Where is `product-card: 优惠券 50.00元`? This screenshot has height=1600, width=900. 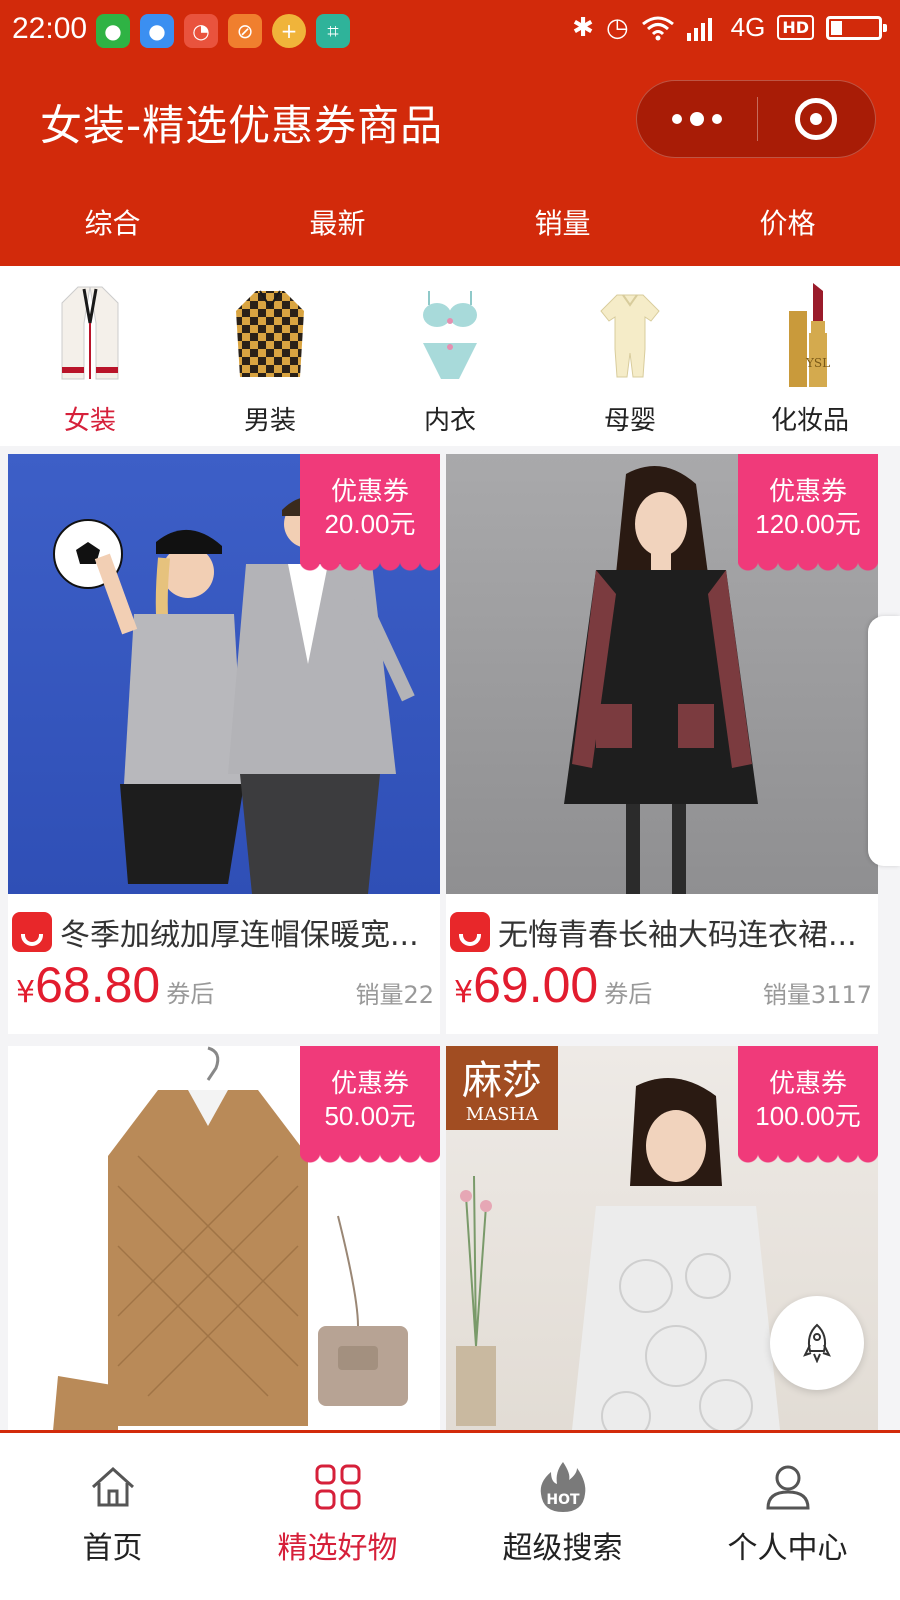
product-card: 优惠券 50.00元 is located at coordinates (224, 1254).